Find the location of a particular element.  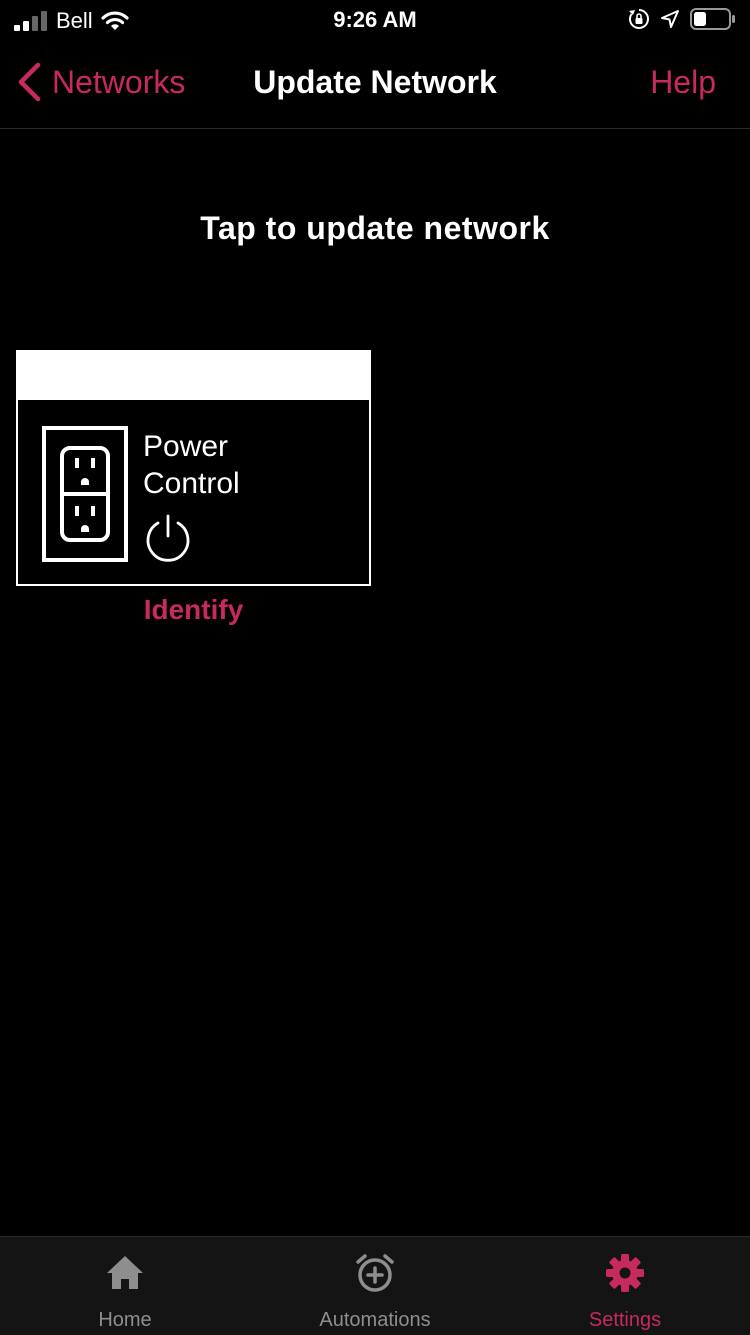

tab-label: Home is located at coordinates (125, 1320).